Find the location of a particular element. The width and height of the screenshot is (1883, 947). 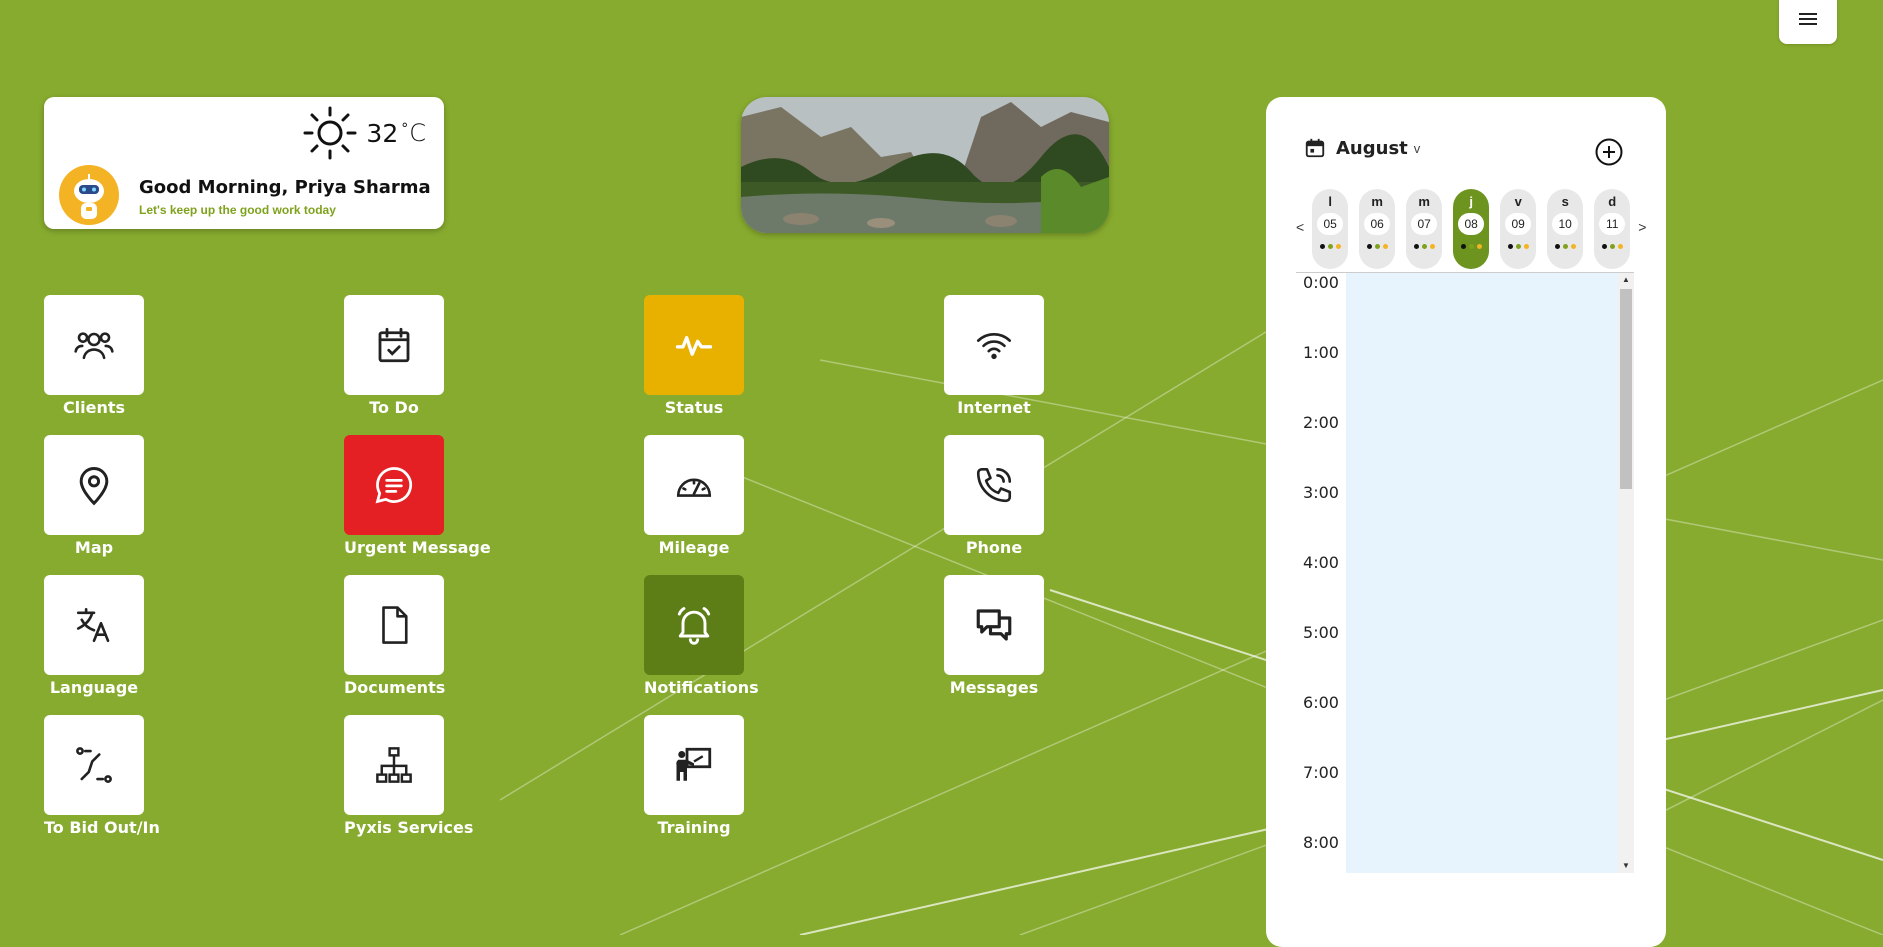

day-number: 09 is located at coordinates (1518, 224).